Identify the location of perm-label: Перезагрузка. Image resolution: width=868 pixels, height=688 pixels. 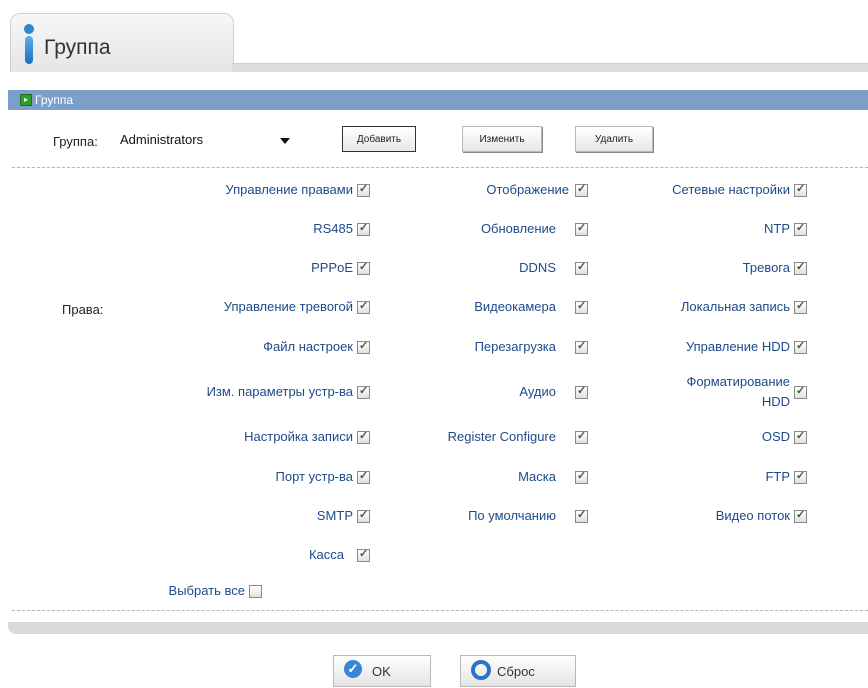
(515, 346).